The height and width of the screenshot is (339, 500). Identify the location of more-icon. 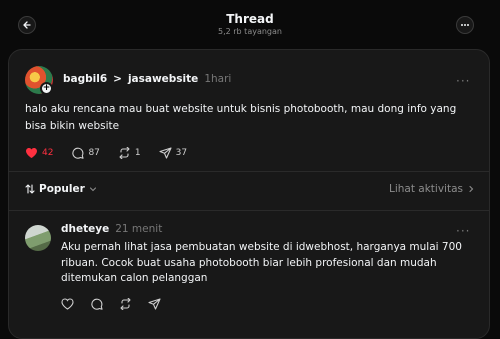
(465, 25).